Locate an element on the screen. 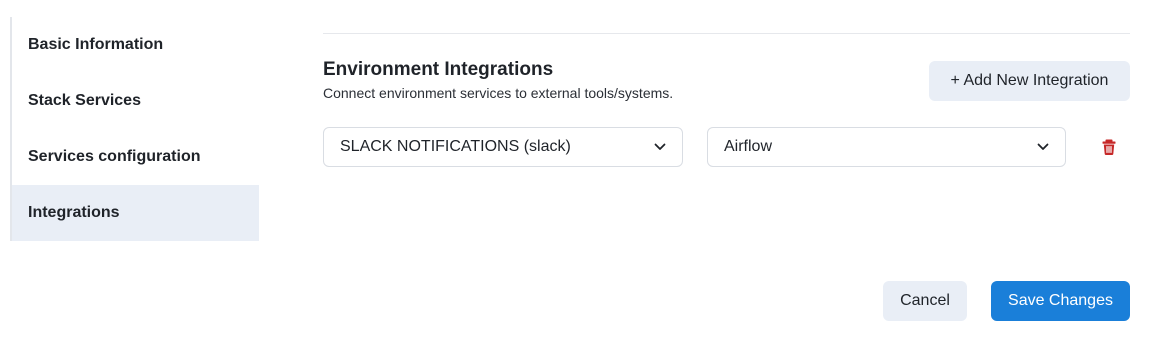 This screenshot has height=344, width=1156. trash-icon is located at coordinates (1109, 147).